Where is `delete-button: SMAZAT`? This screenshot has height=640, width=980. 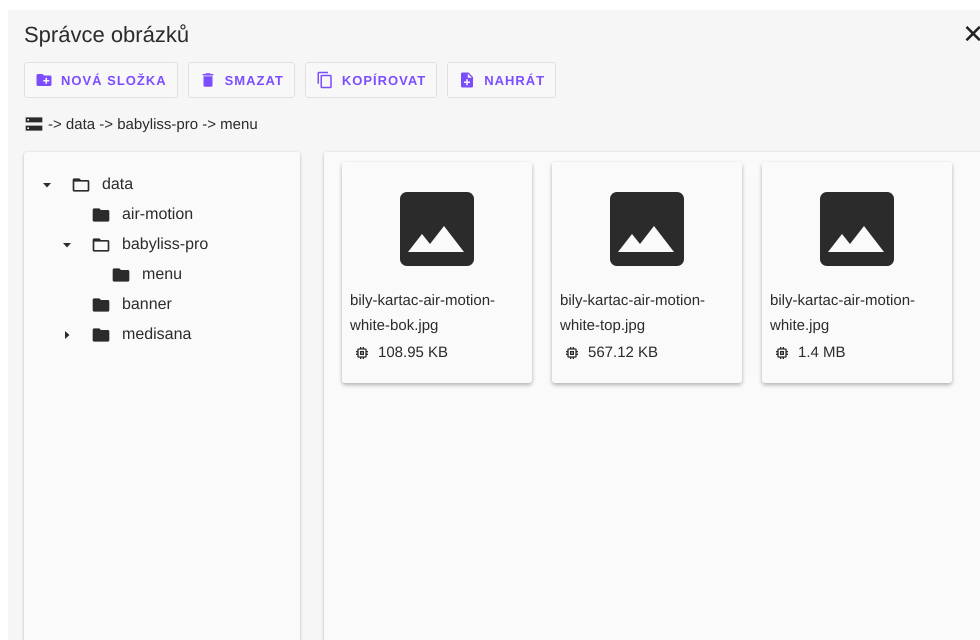
delete-button: SMAZAT is located at coordinates (241, 80).